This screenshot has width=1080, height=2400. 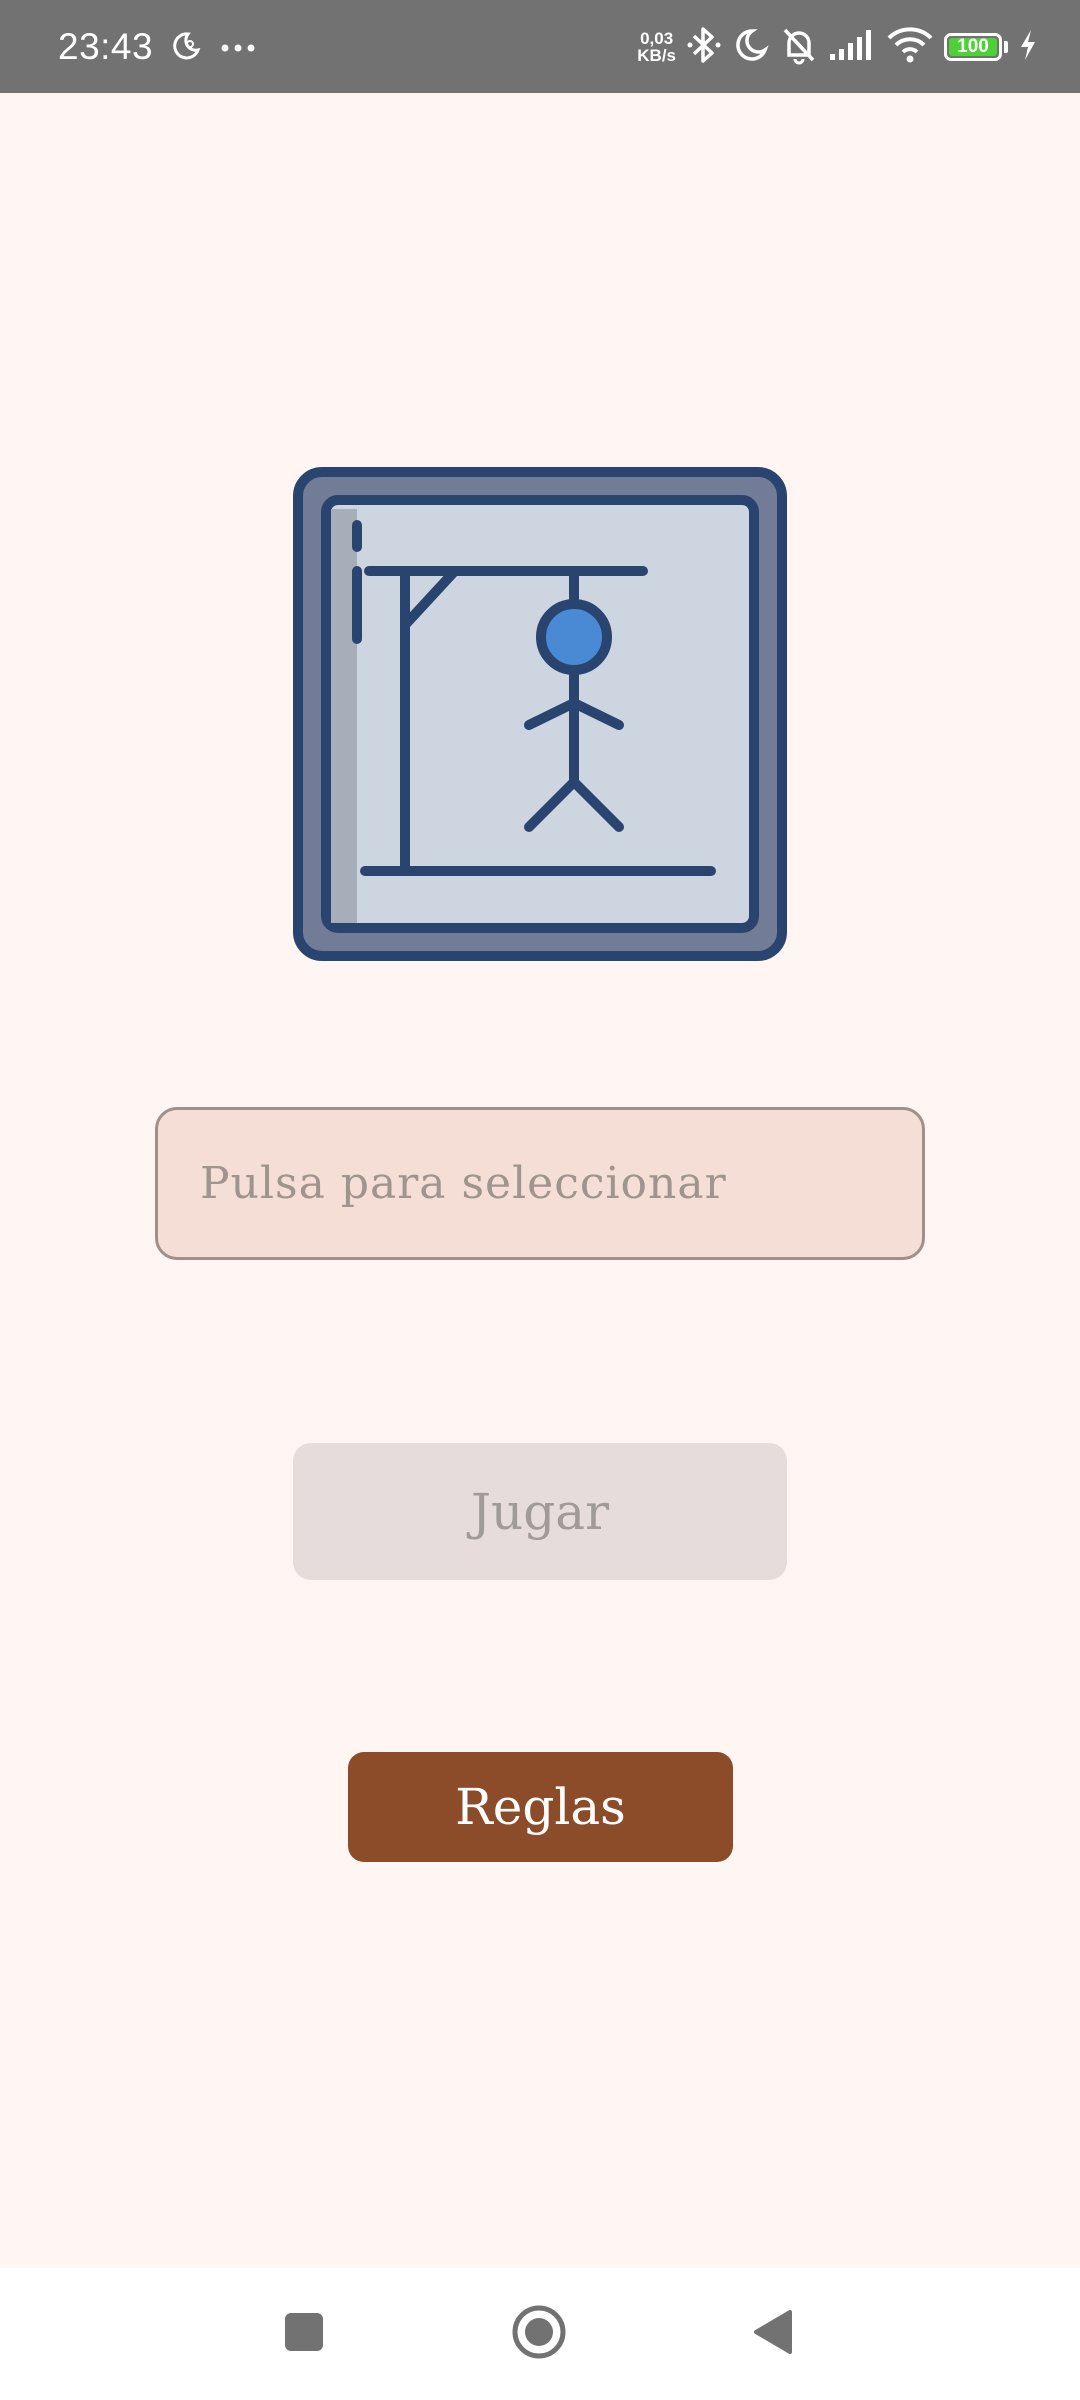 I want to click on recents-icon, so click(x=304, y=2334).